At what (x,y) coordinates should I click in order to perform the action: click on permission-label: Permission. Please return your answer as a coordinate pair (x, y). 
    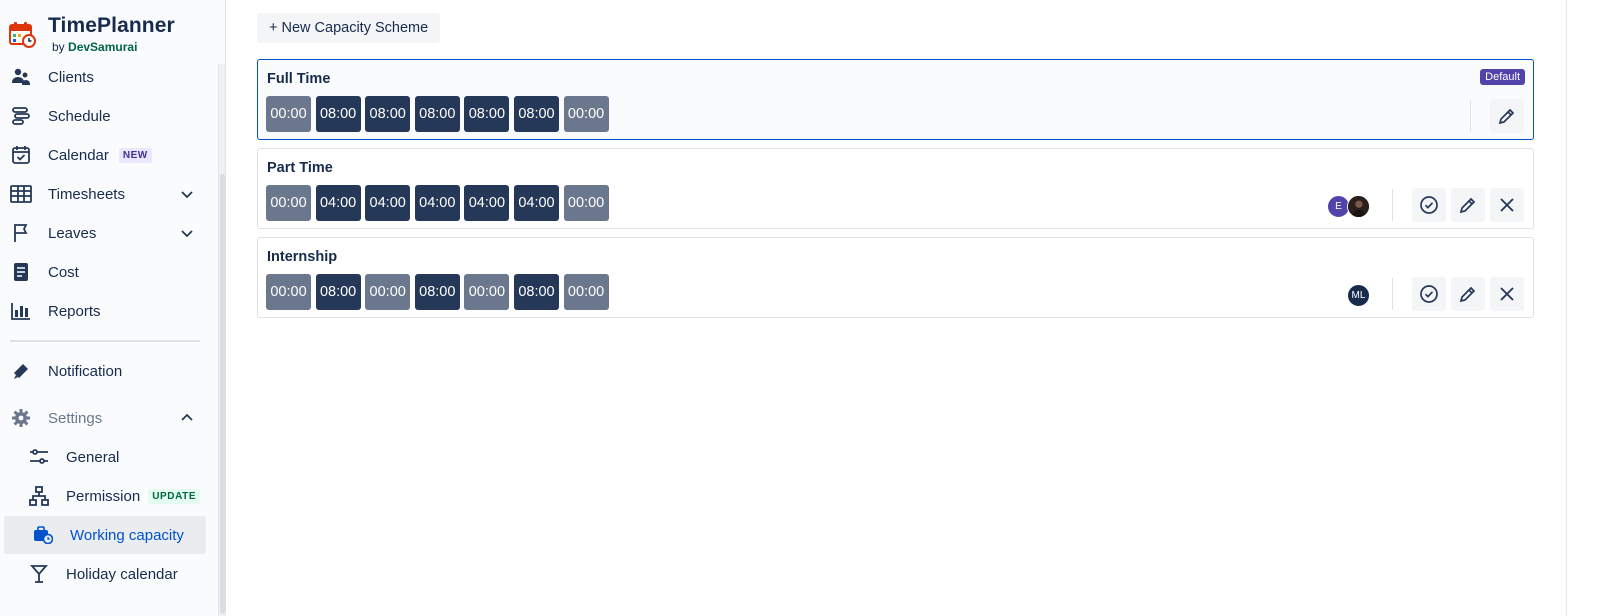
    Looking at the image, I should click on (103, 496).